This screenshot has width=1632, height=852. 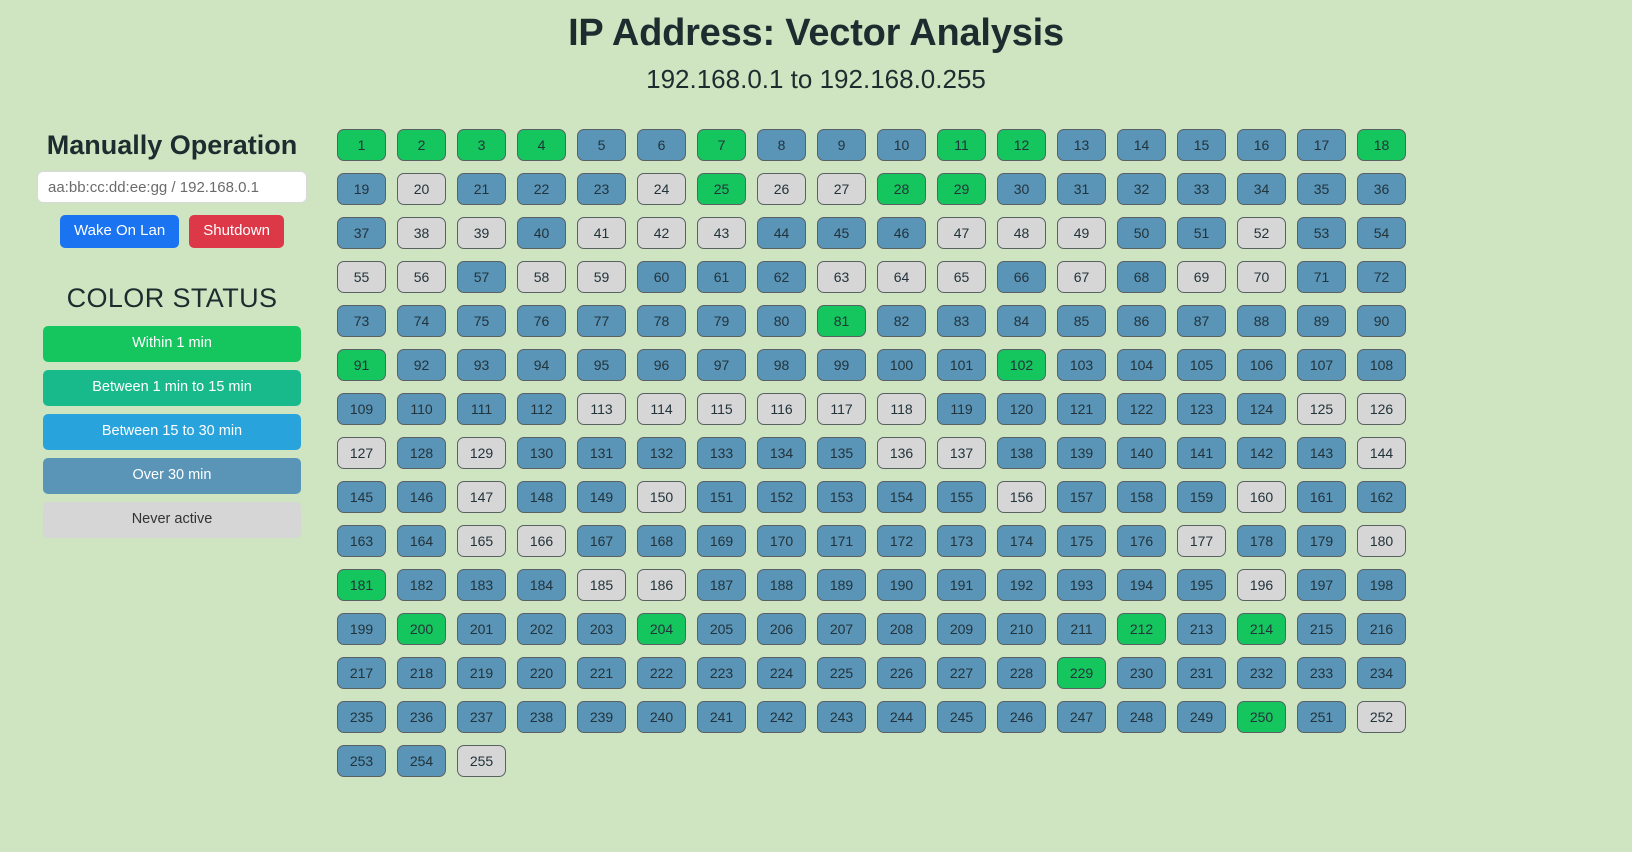 I want to click on ip-cell: 103, so click(x=1081, y=364).